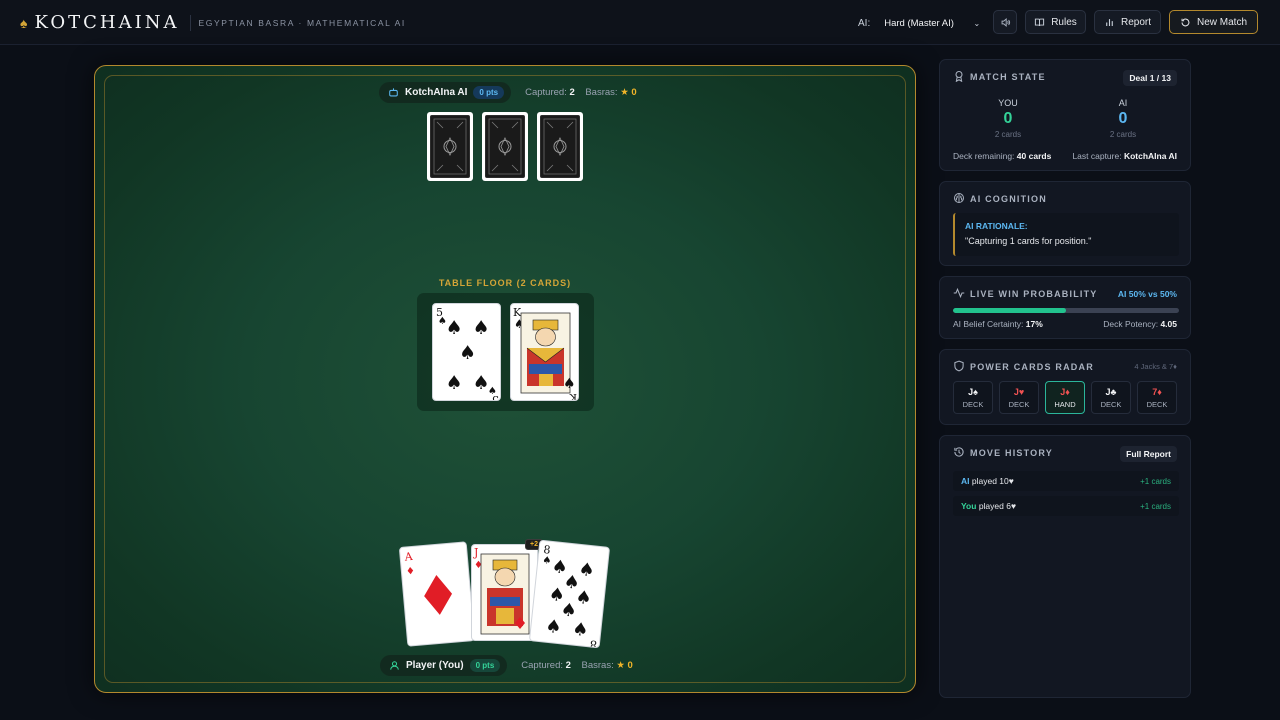  What do you see at coordinates (1065, 397) in the screenshot?
I see `power-card-jack-diamonds: J♦ HAND` at bounding box center [1065, 397].